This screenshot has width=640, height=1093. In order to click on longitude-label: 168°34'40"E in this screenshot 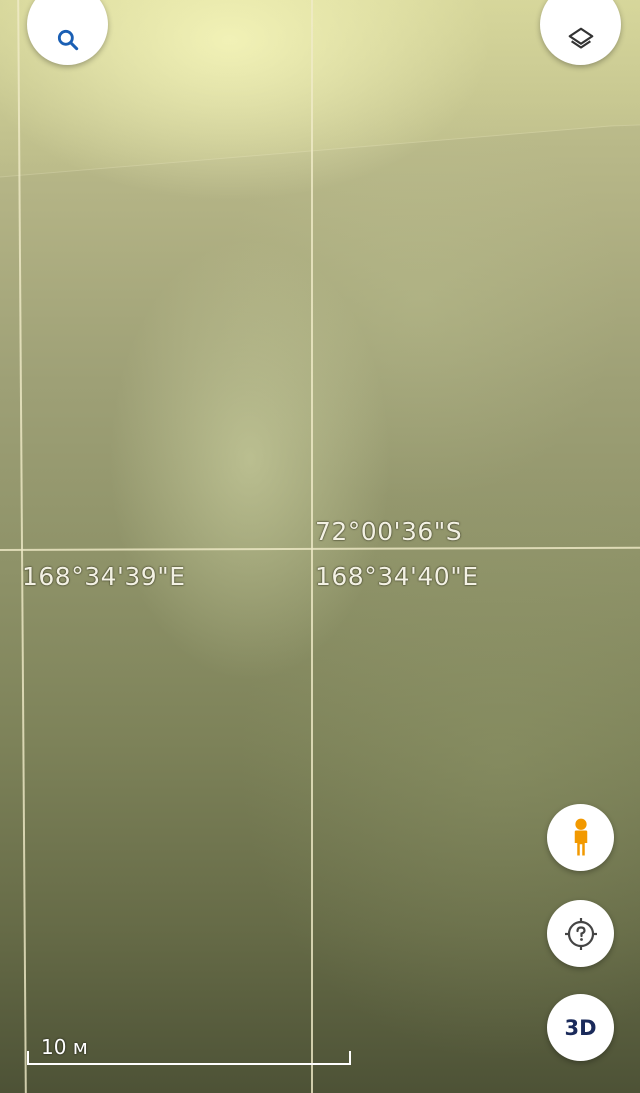, I will do `click(397, 576)`.